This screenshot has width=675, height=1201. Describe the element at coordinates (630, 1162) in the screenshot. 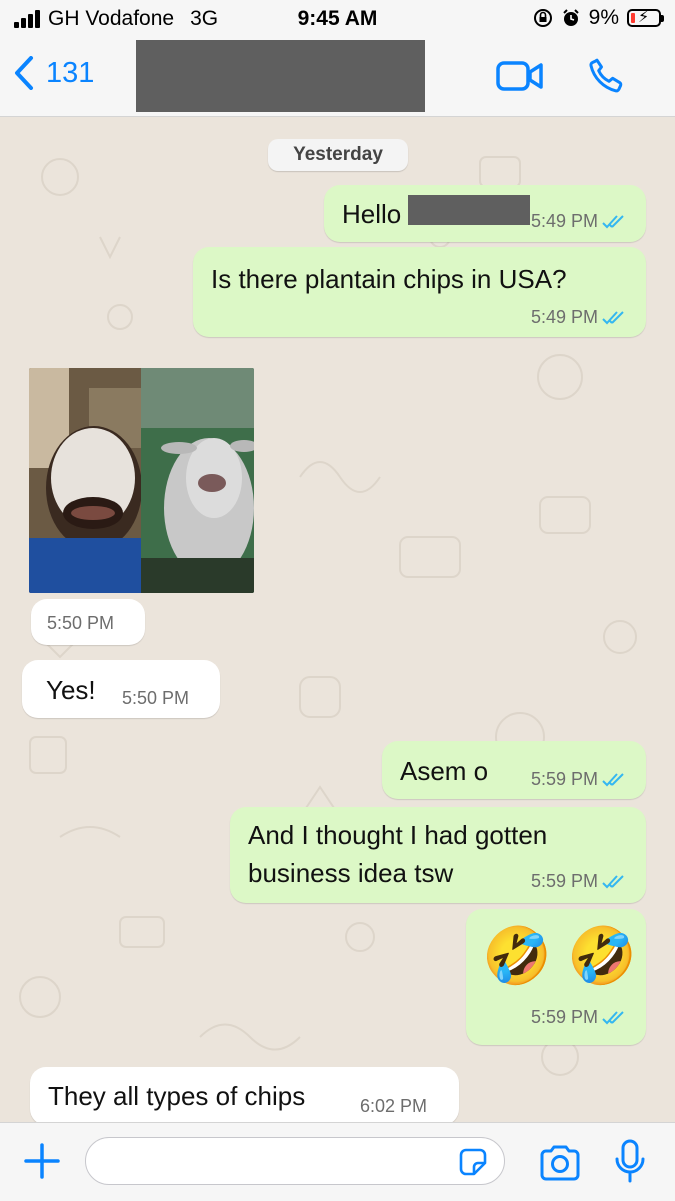

I see `microphone-icon` at that location.